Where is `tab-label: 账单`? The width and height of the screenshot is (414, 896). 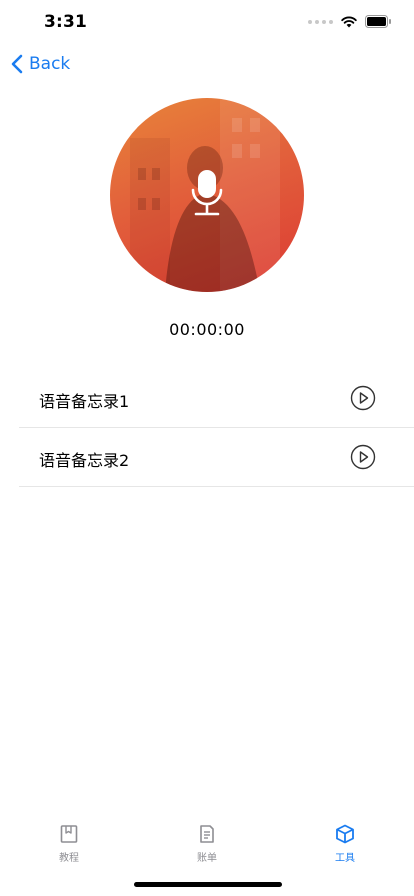 tab-label: 账单 is located at coordinates (207, 858).